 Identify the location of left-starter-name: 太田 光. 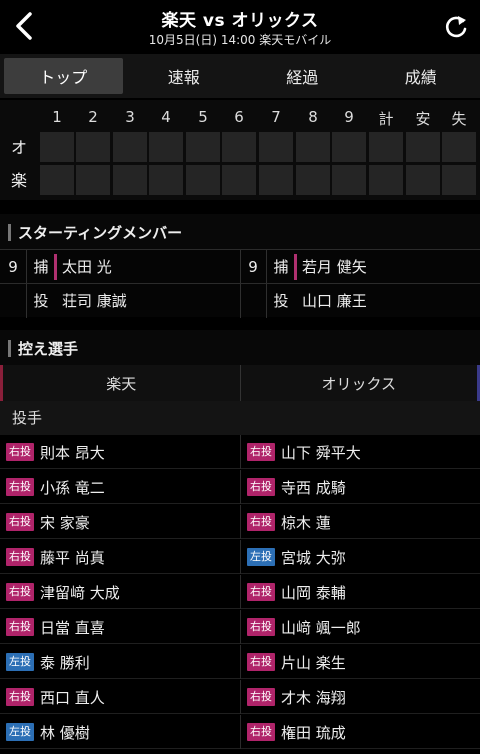
(87, 267).